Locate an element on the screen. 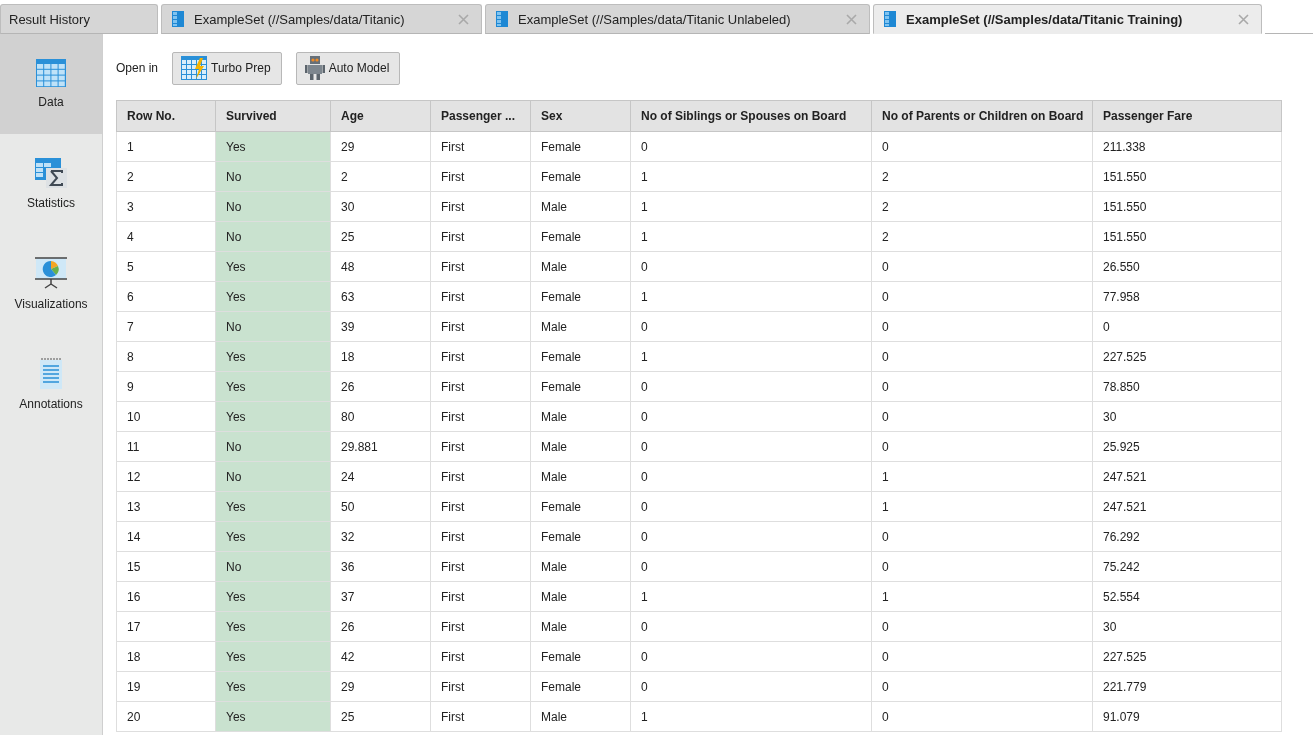 The width and height of the screenshot is (1313, 735). table-cell: 6 is located at coordinates (166, 296).